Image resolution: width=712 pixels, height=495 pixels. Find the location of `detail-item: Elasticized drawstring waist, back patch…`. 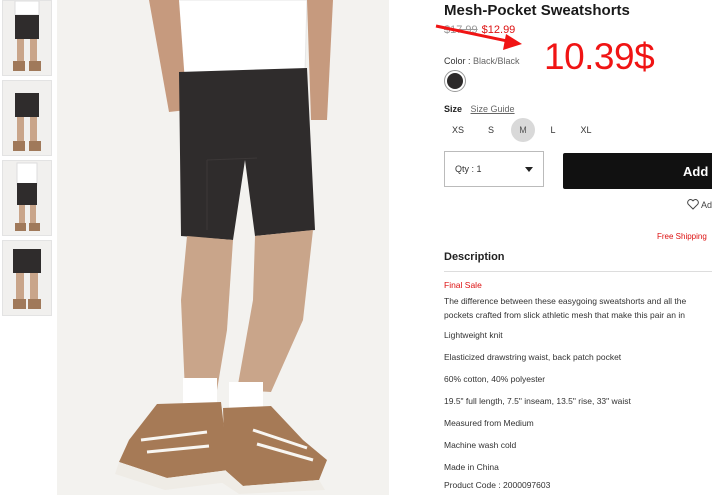

detail-item: Elasticized drawstring waist, back patch… is located at coordinates (533, 357).